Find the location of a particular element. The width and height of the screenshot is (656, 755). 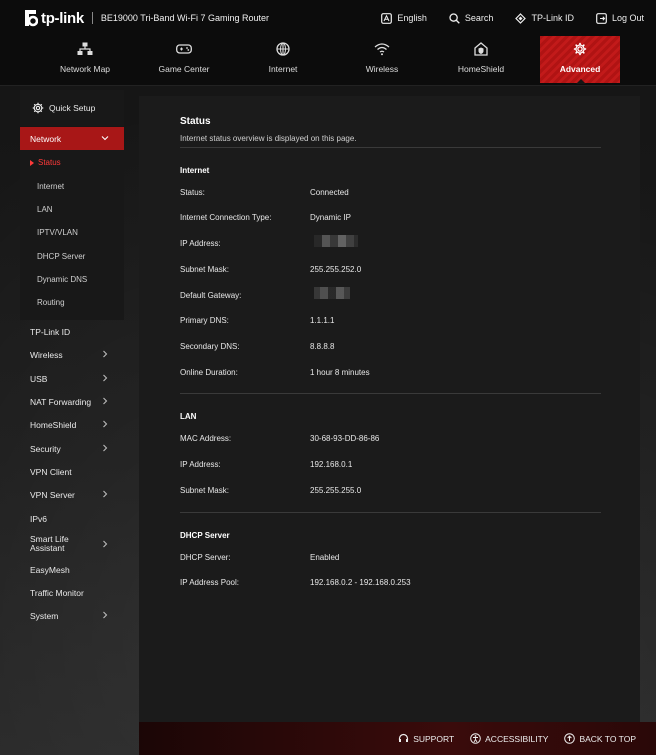

sidebar-item-network: Network is located at coordinates (72, 138).